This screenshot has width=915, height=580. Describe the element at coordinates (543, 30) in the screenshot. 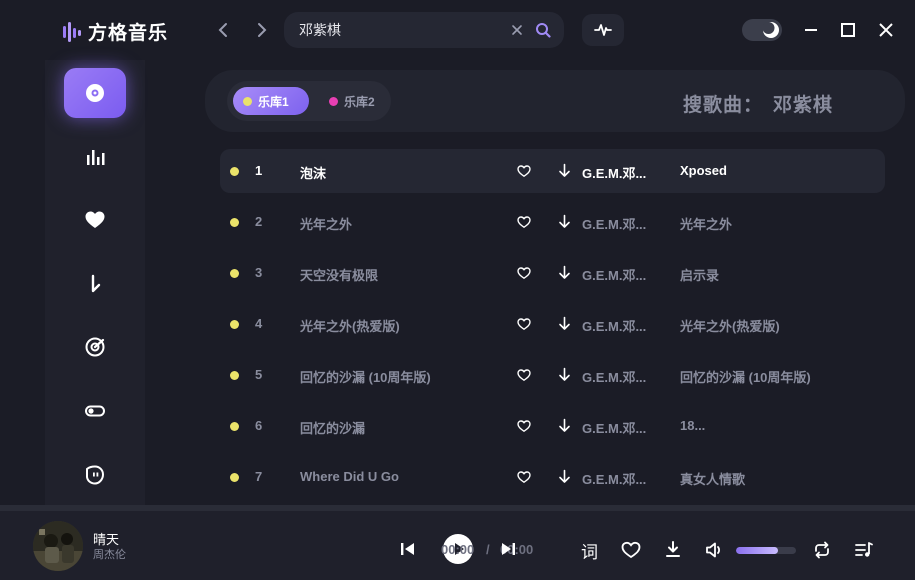

I see `search-icon` at that location.